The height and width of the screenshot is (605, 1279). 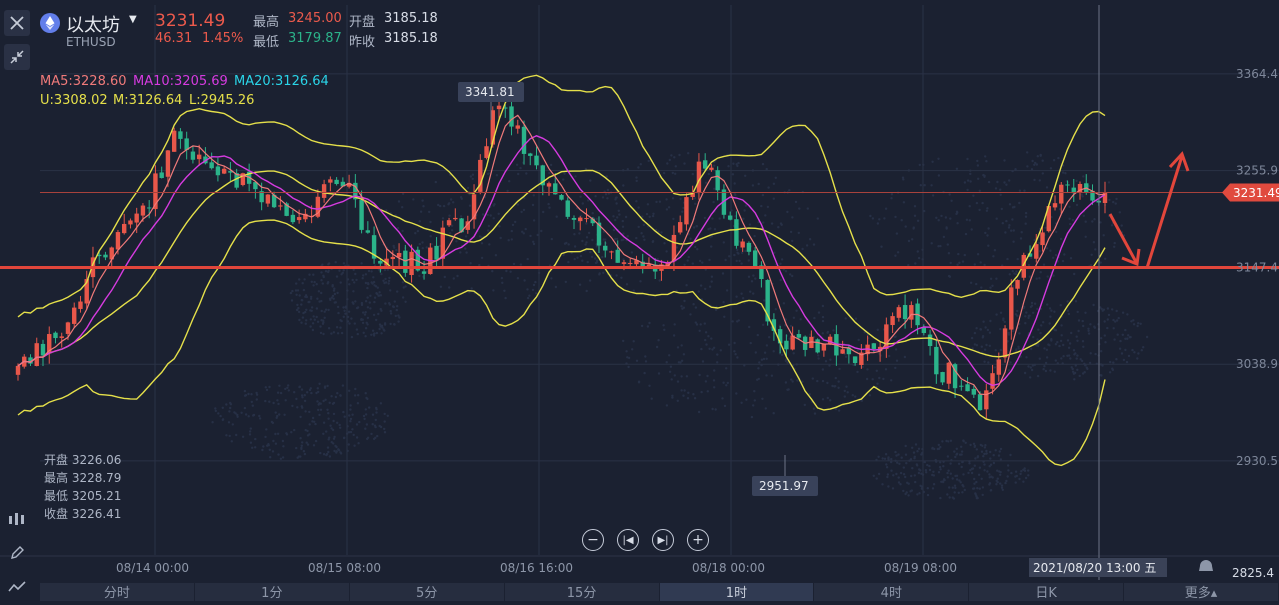 I want to click on trend-button, so click(x=17, y=587).